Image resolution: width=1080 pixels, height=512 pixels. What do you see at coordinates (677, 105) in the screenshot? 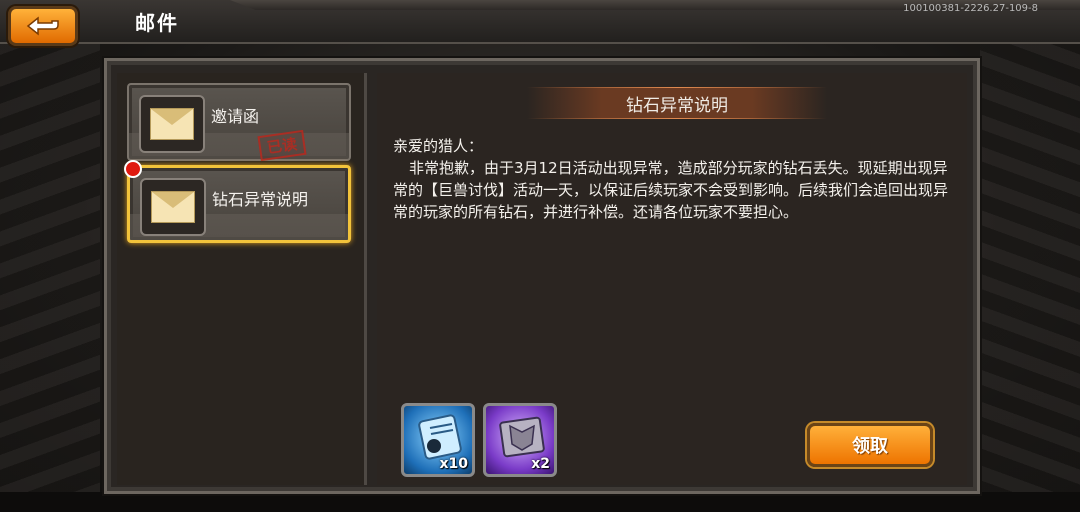
I see `message-title: 钻石异常说明` at bounding box center [677, 105].